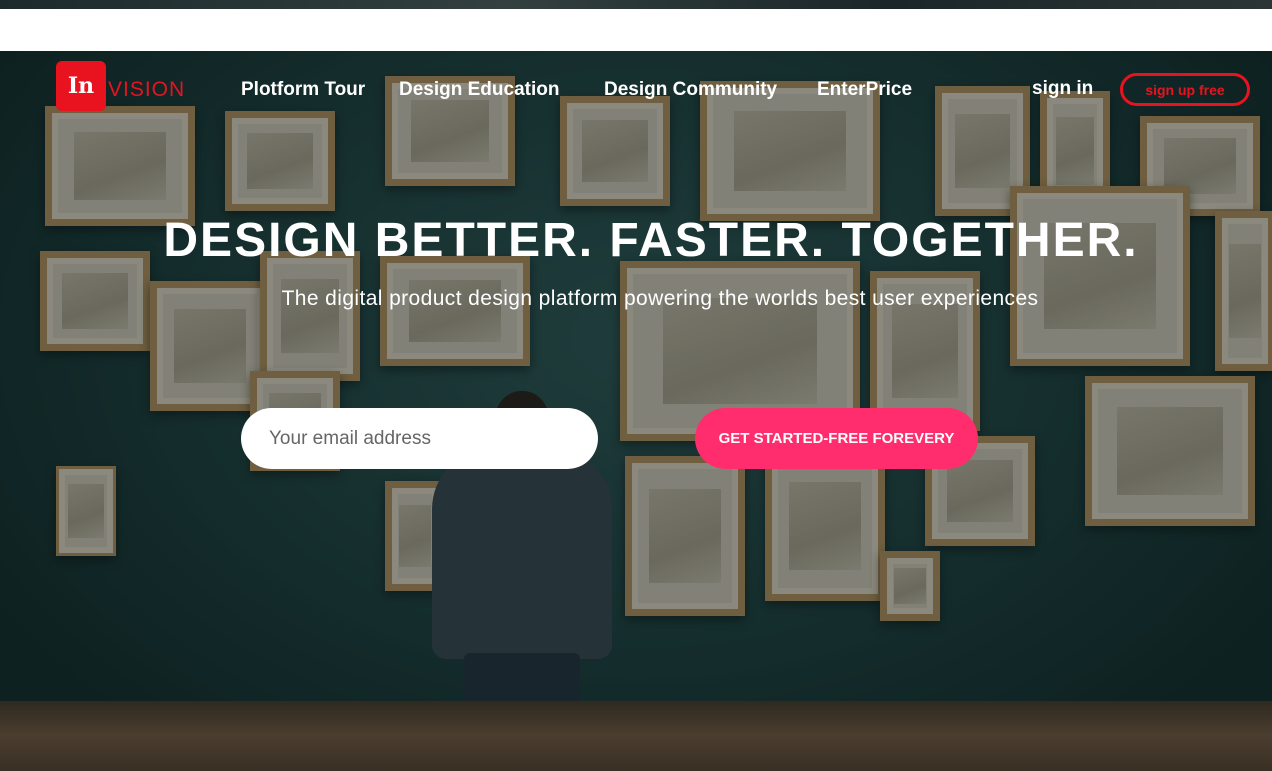 The image size is (1272, 771). Describe the element at coordinates (690, 90) in the screenshot. I see `nav-item-design-community: Design Community` at that location.